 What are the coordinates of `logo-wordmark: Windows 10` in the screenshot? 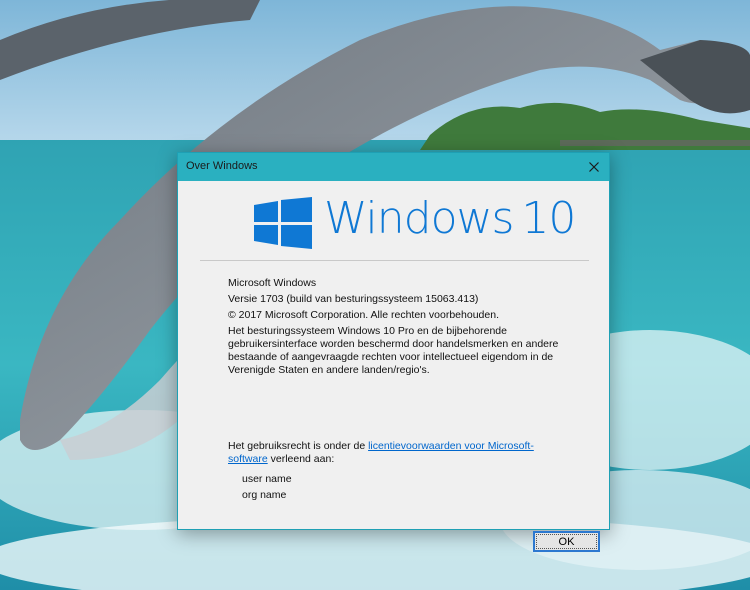 It's located at (450, 218).